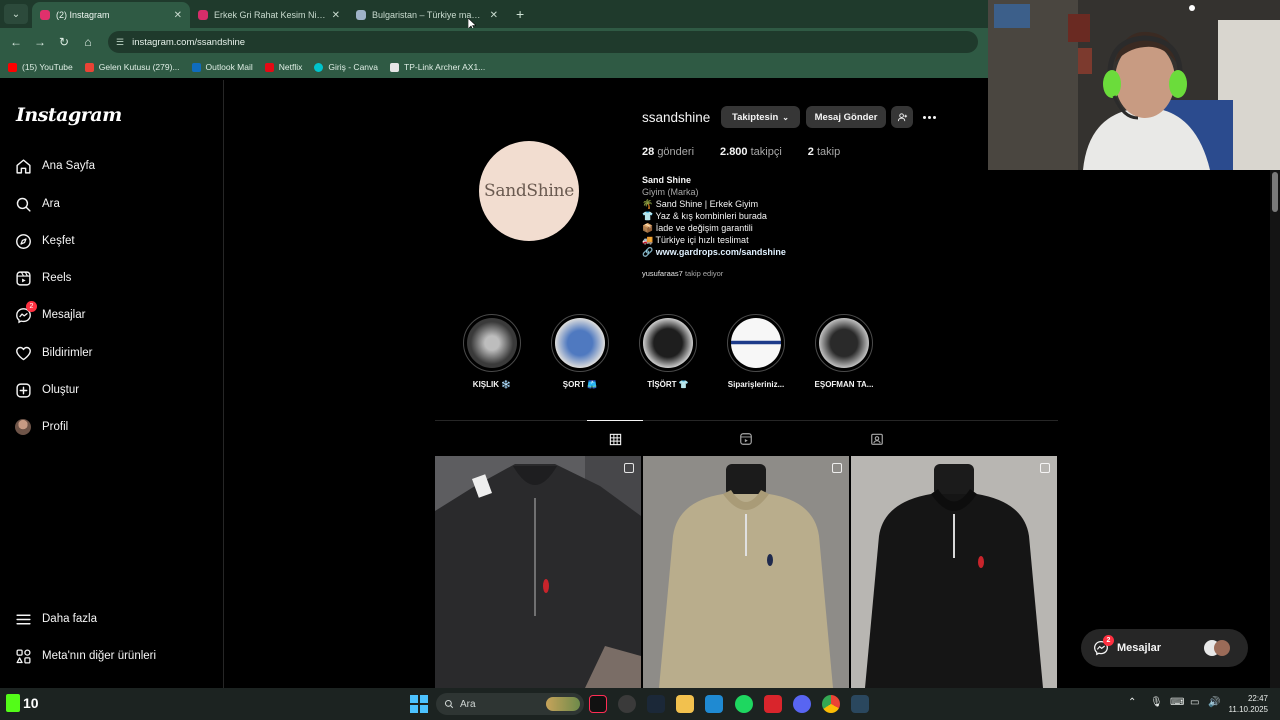 The image size is (1280, 720). What do you see at coordinates (1214, 702) in the screenshot?
I see `volume-icon: 🔊` at bounding box center [1214, 702].